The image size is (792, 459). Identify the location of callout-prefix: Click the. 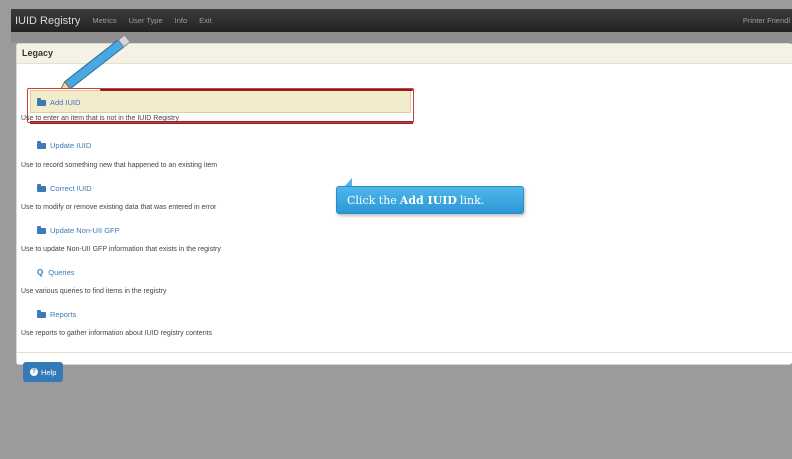
(372, 200).